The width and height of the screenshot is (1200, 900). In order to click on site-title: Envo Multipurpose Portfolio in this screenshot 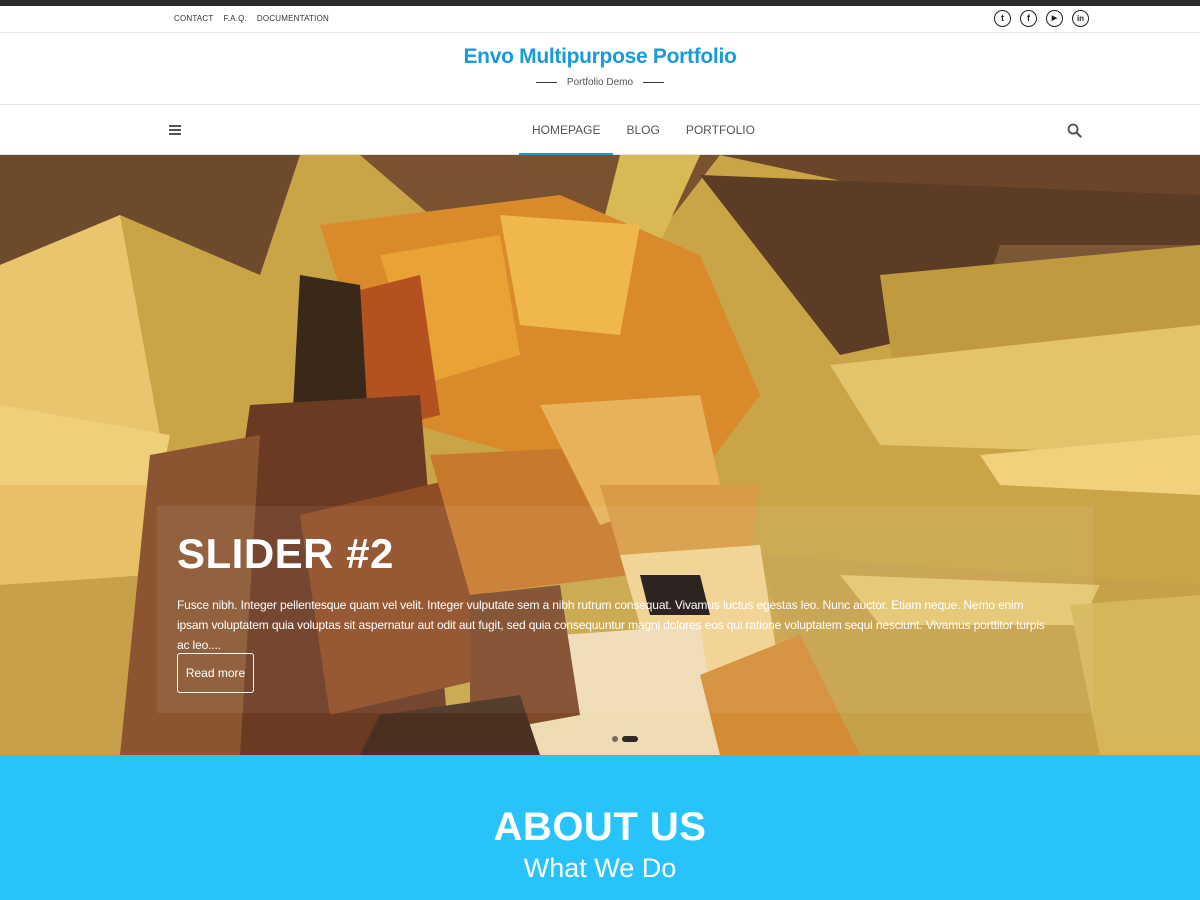, I will do `click(600, 57)`.